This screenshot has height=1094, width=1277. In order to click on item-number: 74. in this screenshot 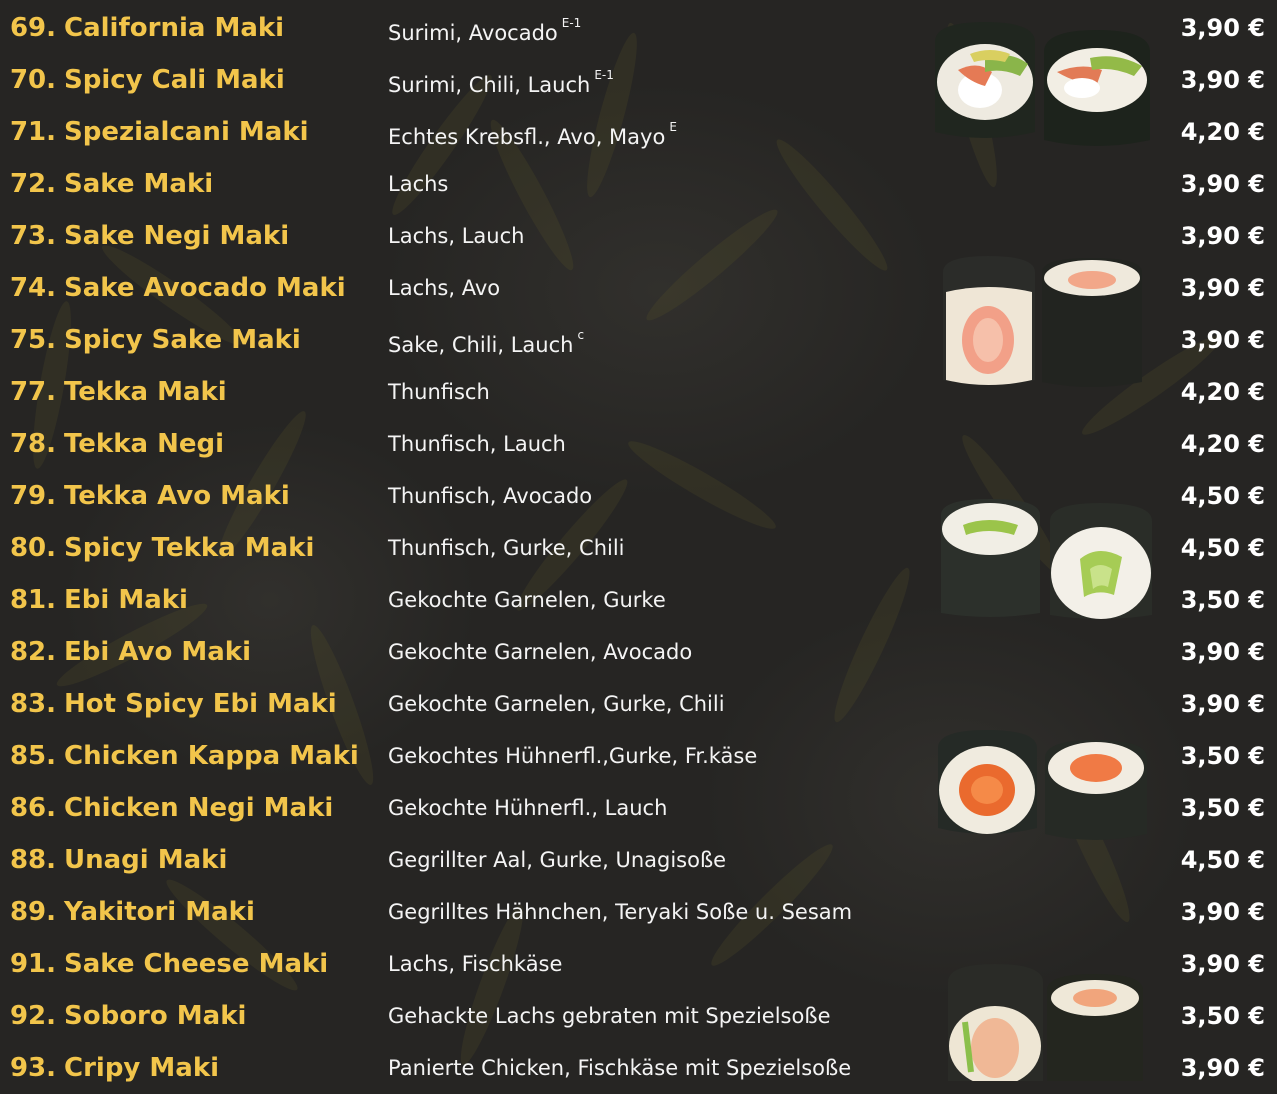, I will do `click(32, 288)`.